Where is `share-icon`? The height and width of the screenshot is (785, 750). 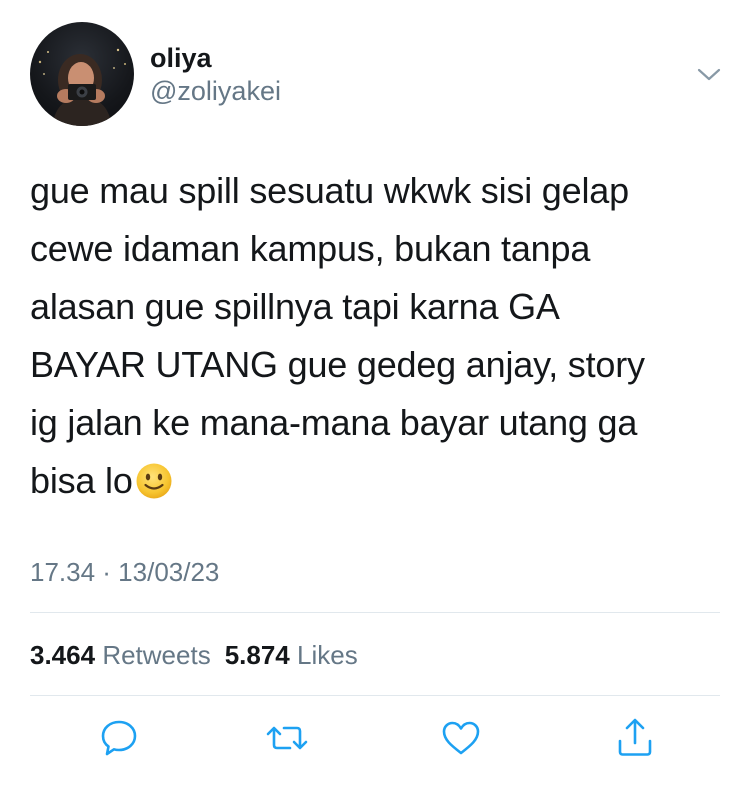
share-icon is located at coordinates (635, 737).